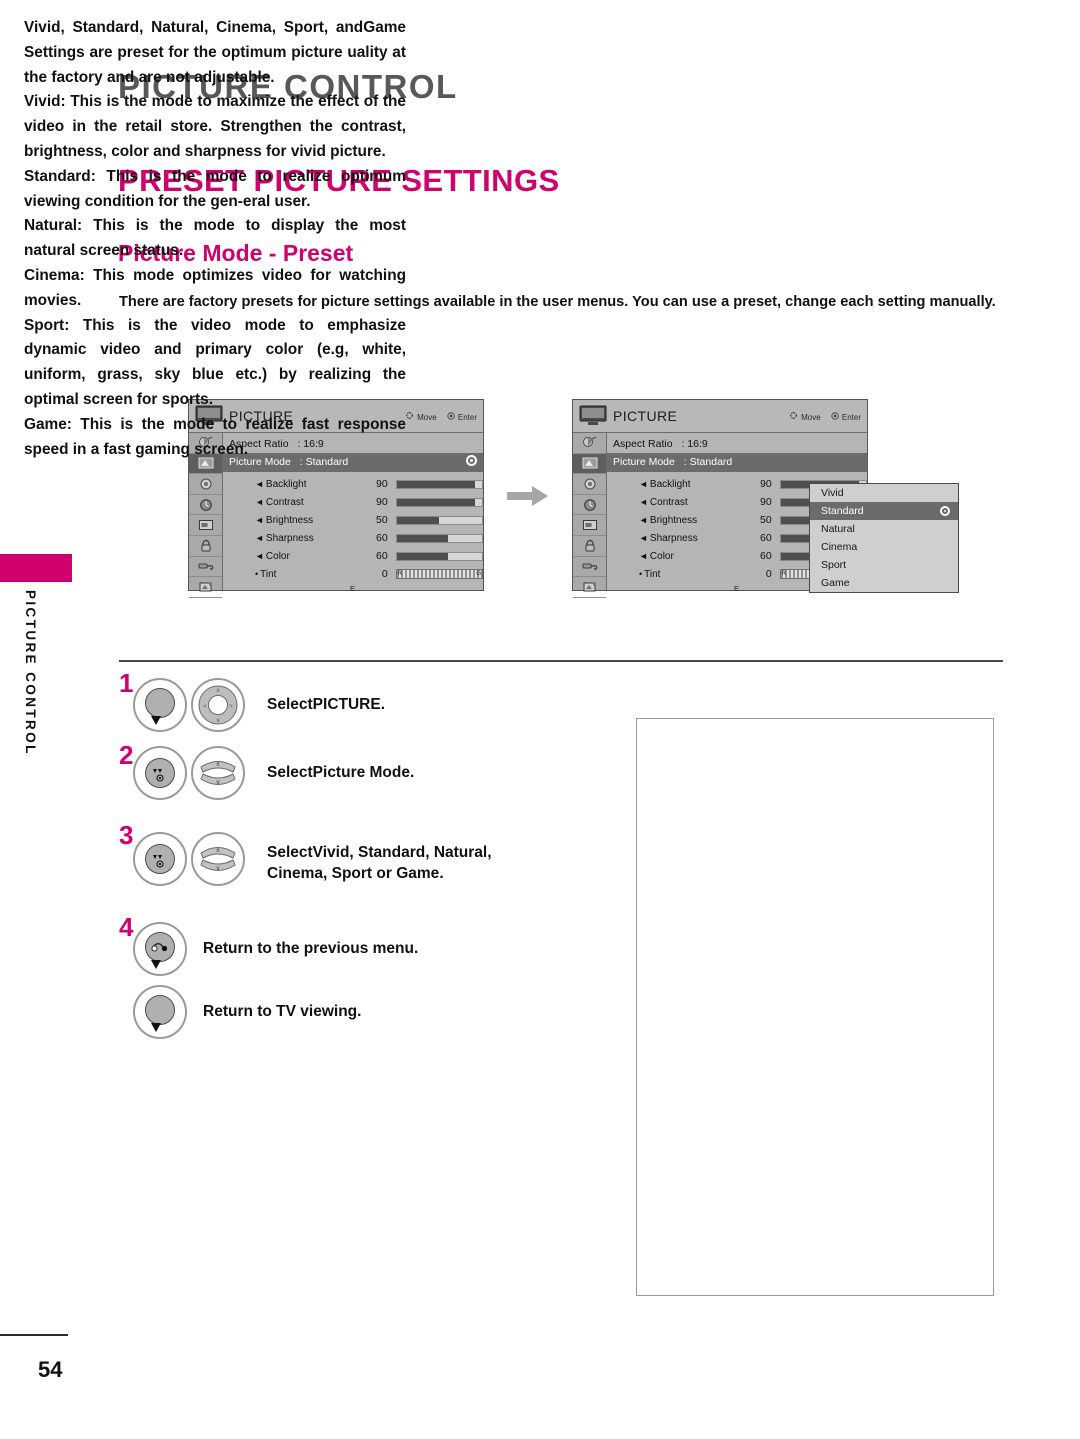 The image size is (1080, 1439). What do you see at coordinates (834, 565) in the screenshot?
I see `dropdown-item-label: Sport` at bounding box center [834, 565].